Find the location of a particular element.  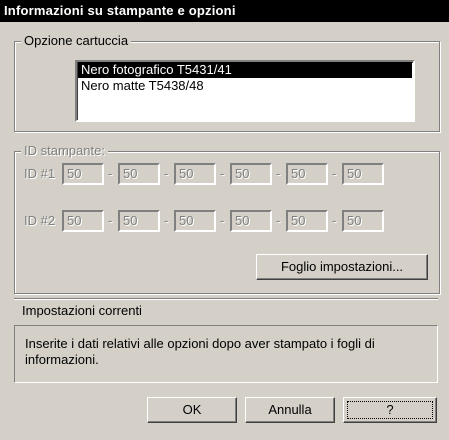

id2-label: ID #2 is located at coordinates (40, 220).